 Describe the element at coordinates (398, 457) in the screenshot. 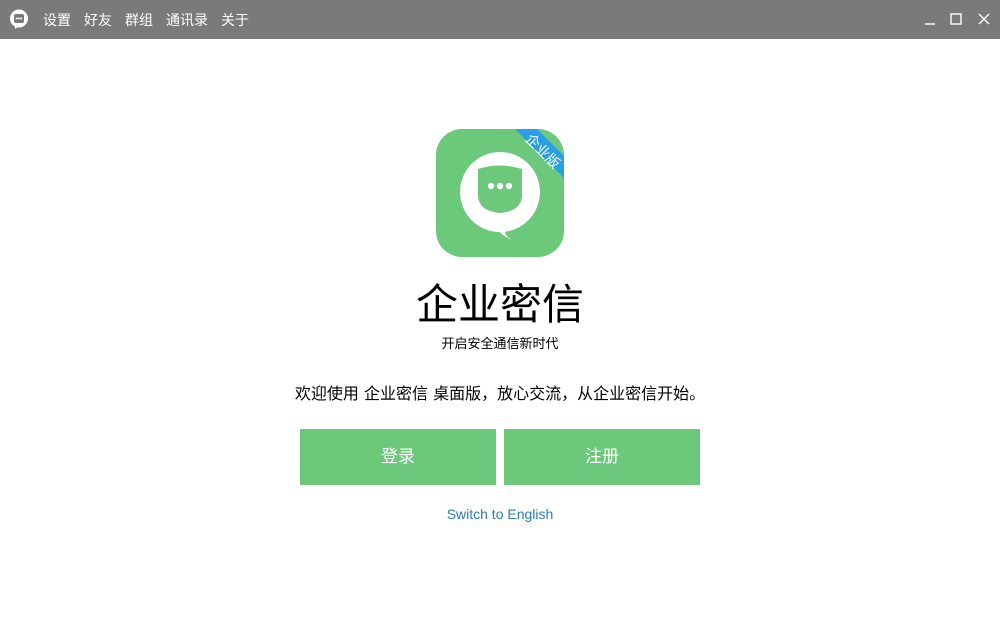

I see `login-button: 登录` at that location.